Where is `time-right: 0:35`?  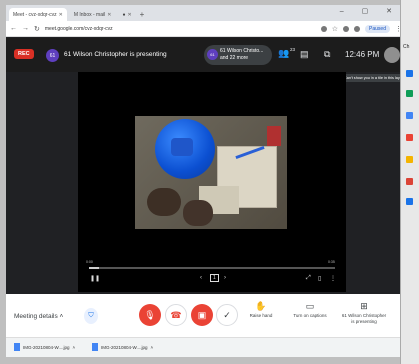
time-right: 0:35 is located at coordinates (331, 262).